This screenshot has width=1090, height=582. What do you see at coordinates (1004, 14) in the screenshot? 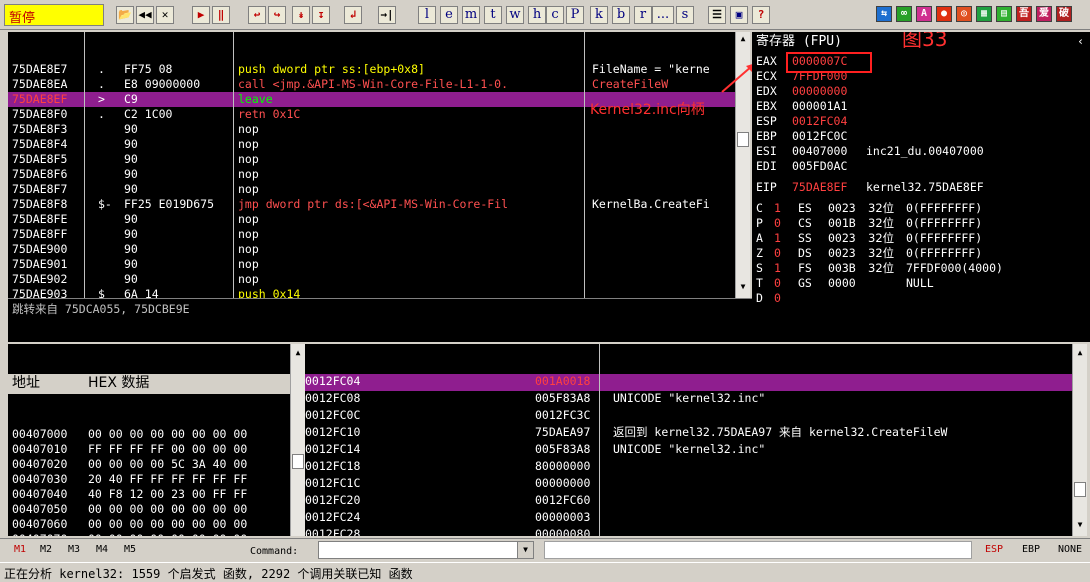
I see `plugin-icon: ▤` at bounding box center [1004, 14].